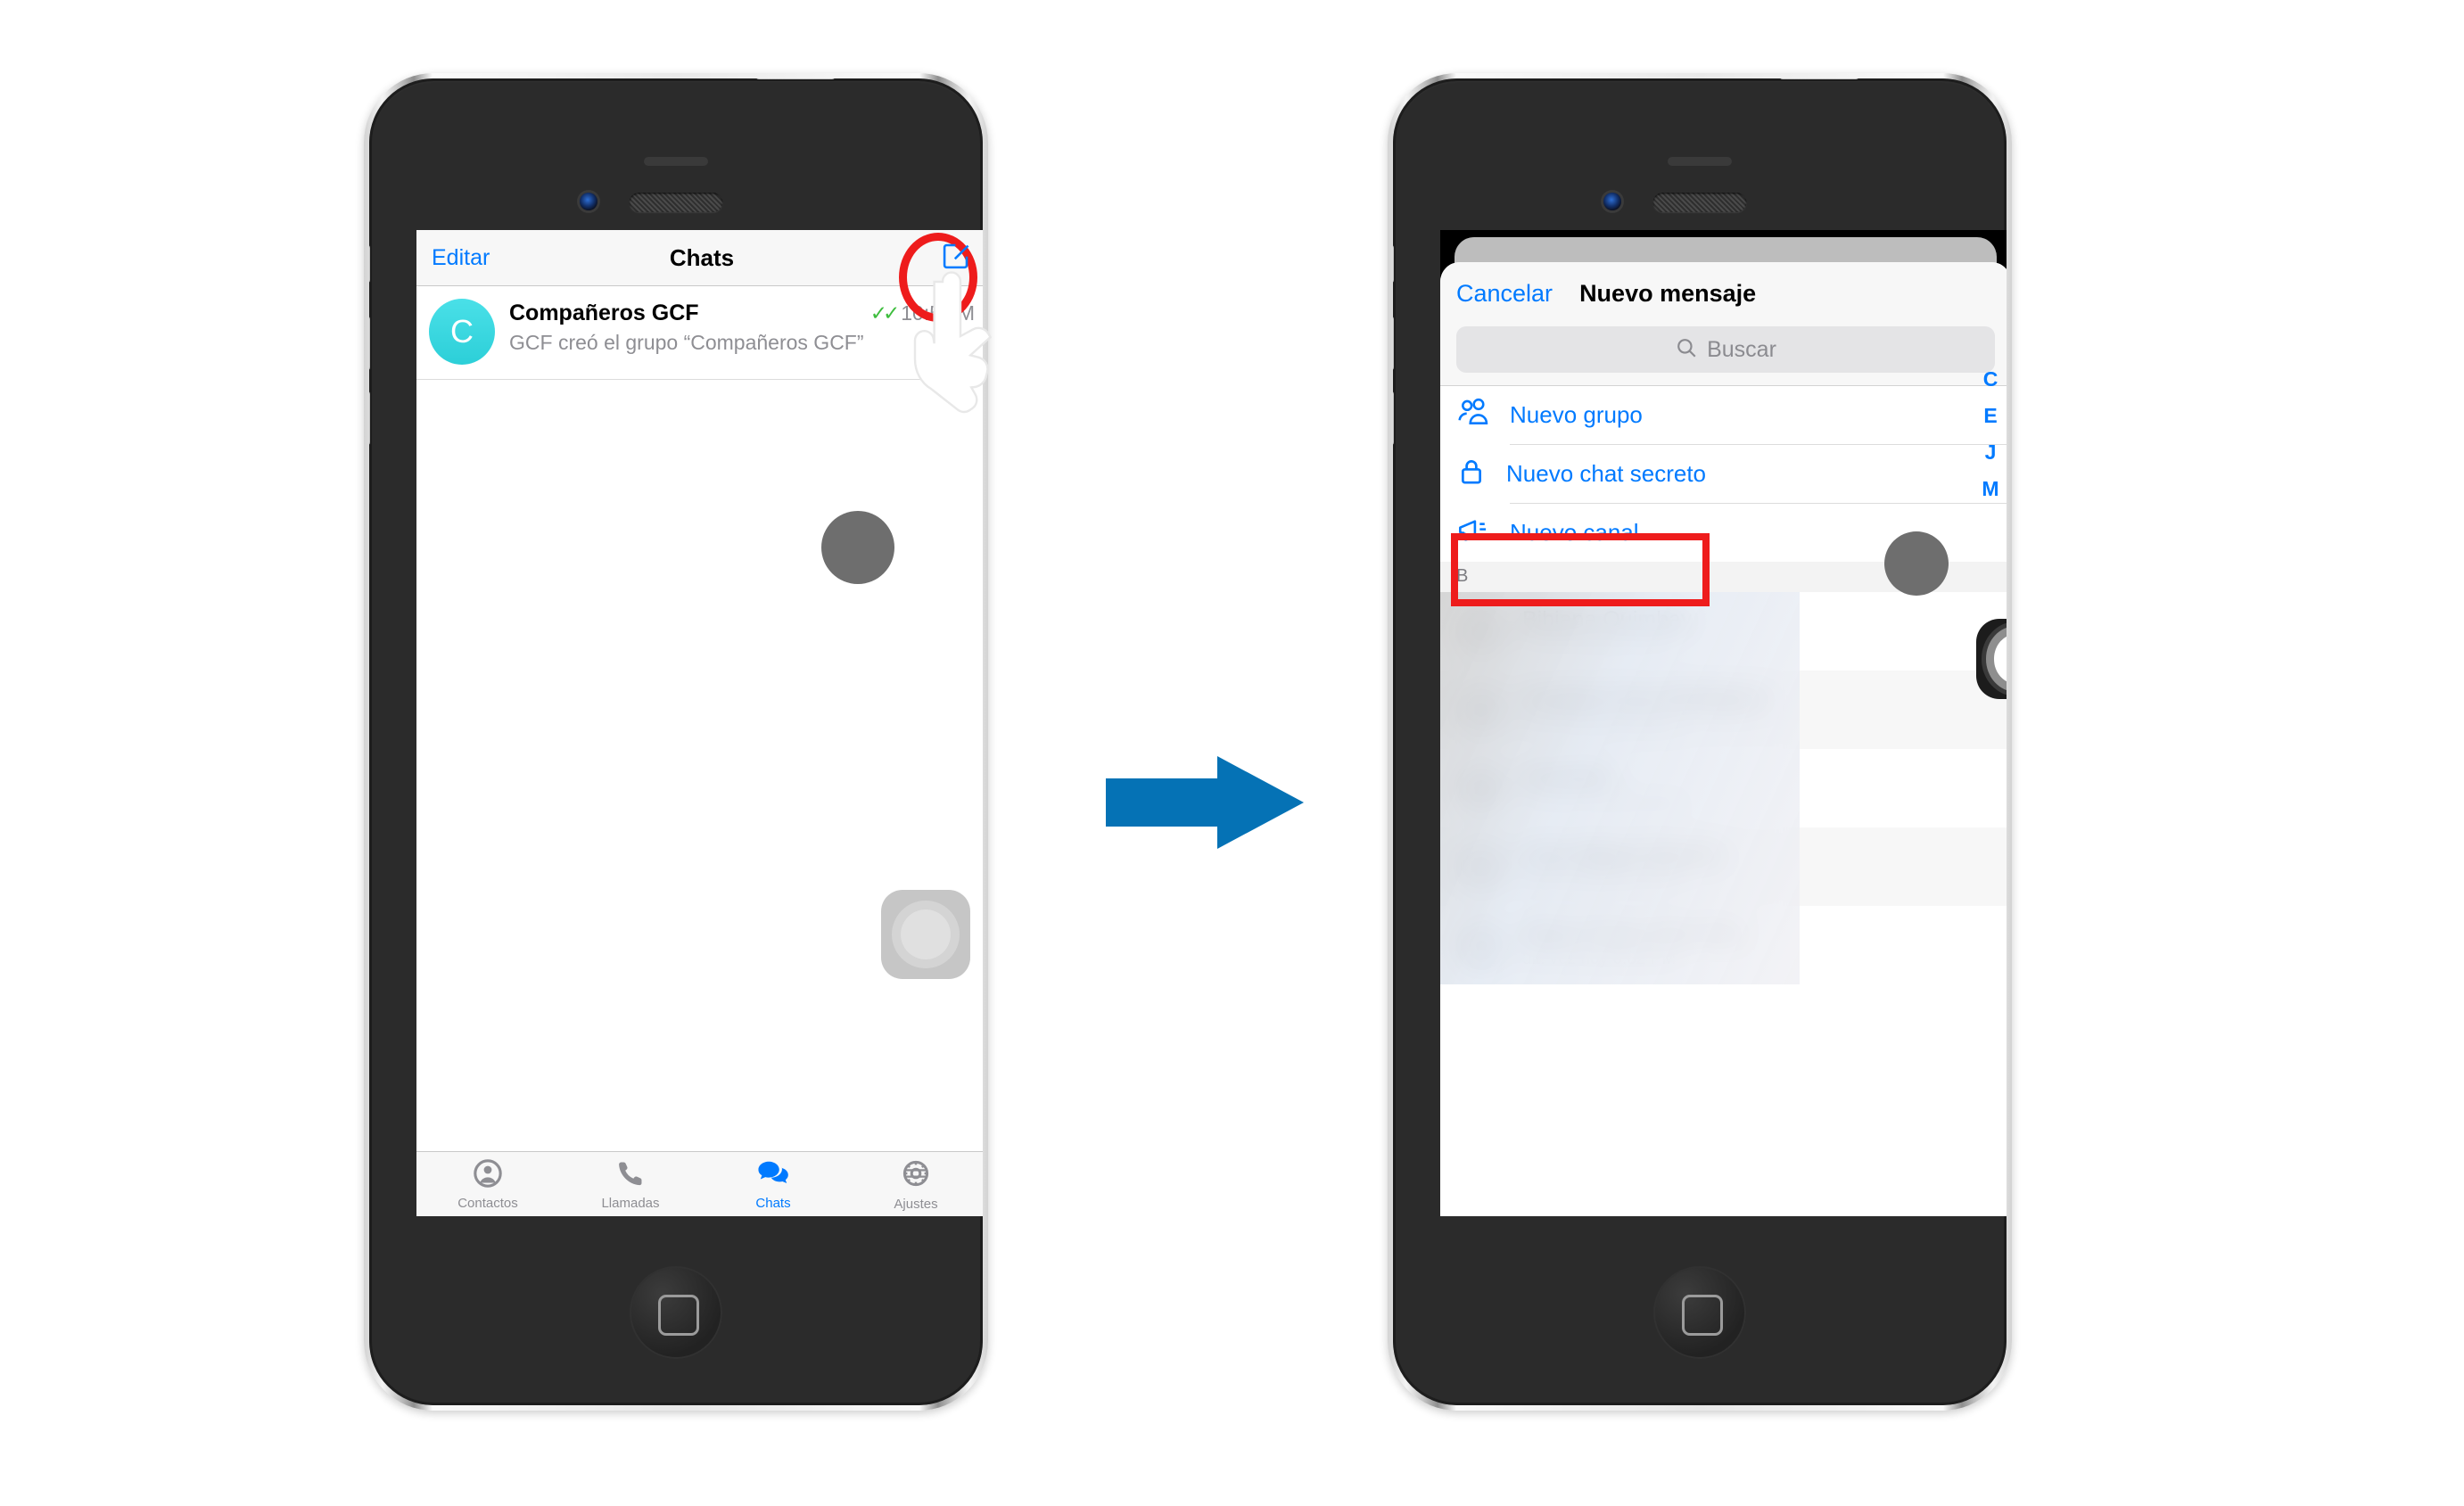 This screenshot has height=1506, width=2464. I want to click on right-arrow-icon, so click(1206, 804).